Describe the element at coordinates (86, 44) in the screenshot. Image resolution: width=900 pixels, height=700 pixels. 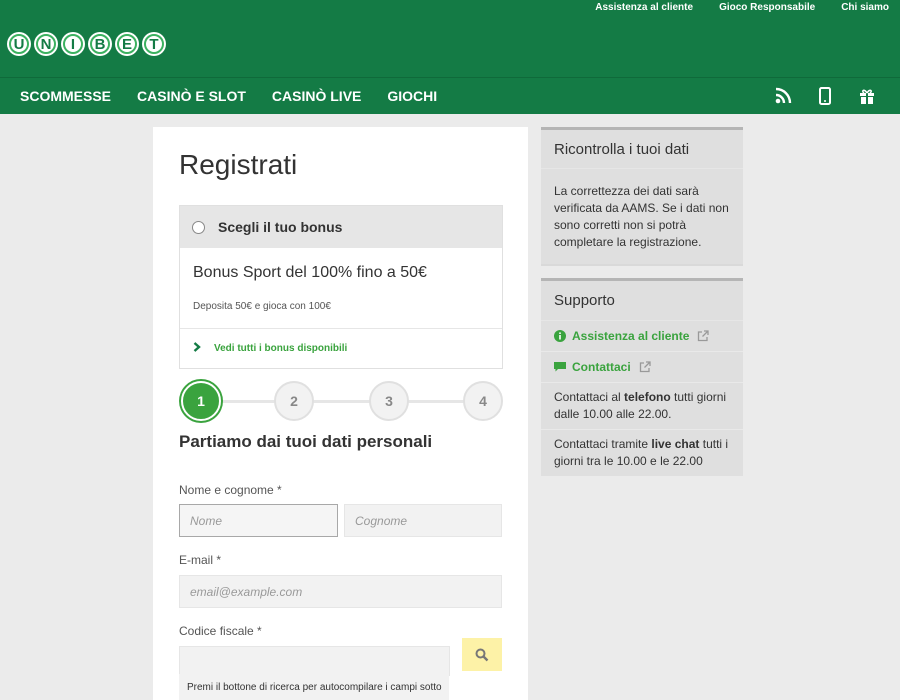
I see `unibet-logo: U N I B E T` at that location.